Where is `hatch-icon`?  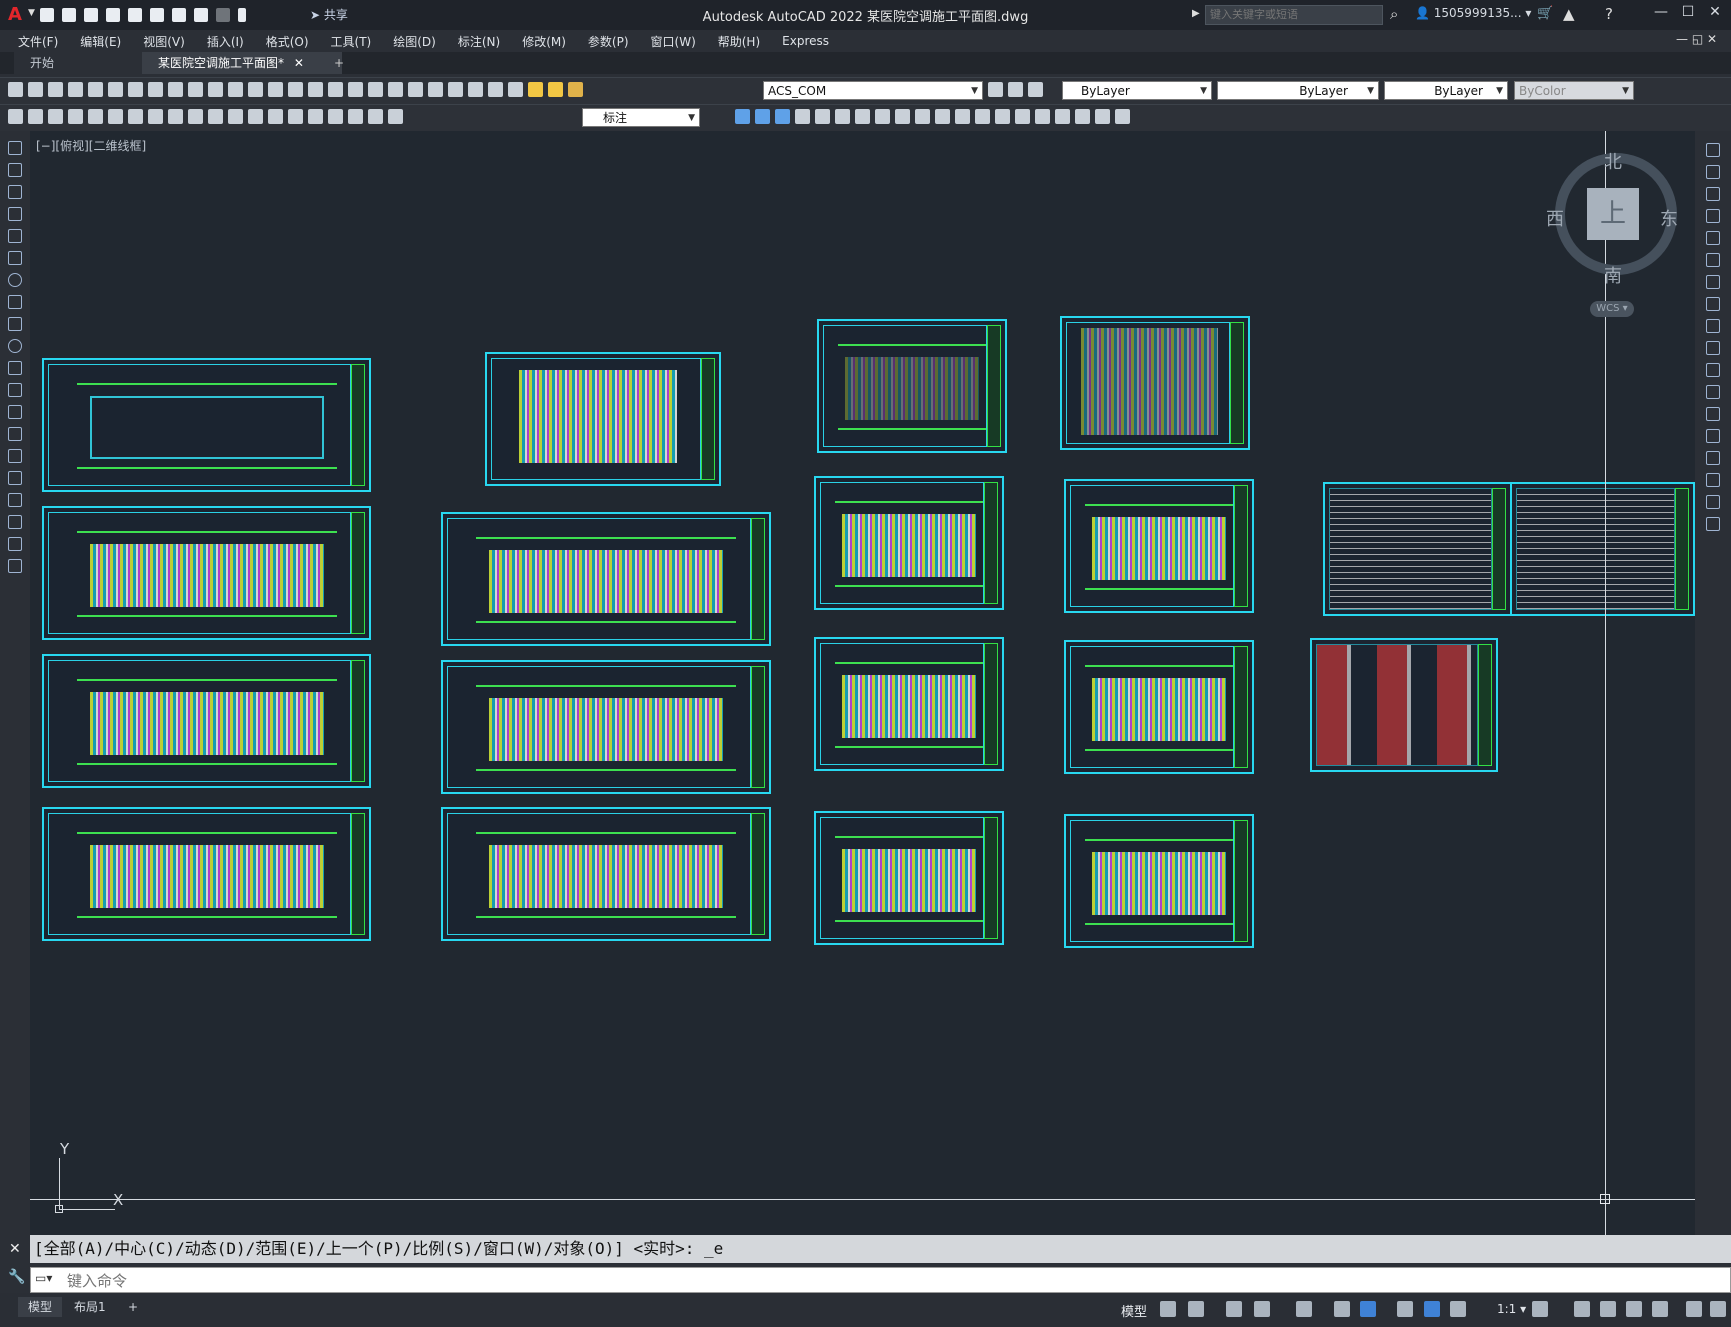 hatch-icon is located at coordinates (15, 456).